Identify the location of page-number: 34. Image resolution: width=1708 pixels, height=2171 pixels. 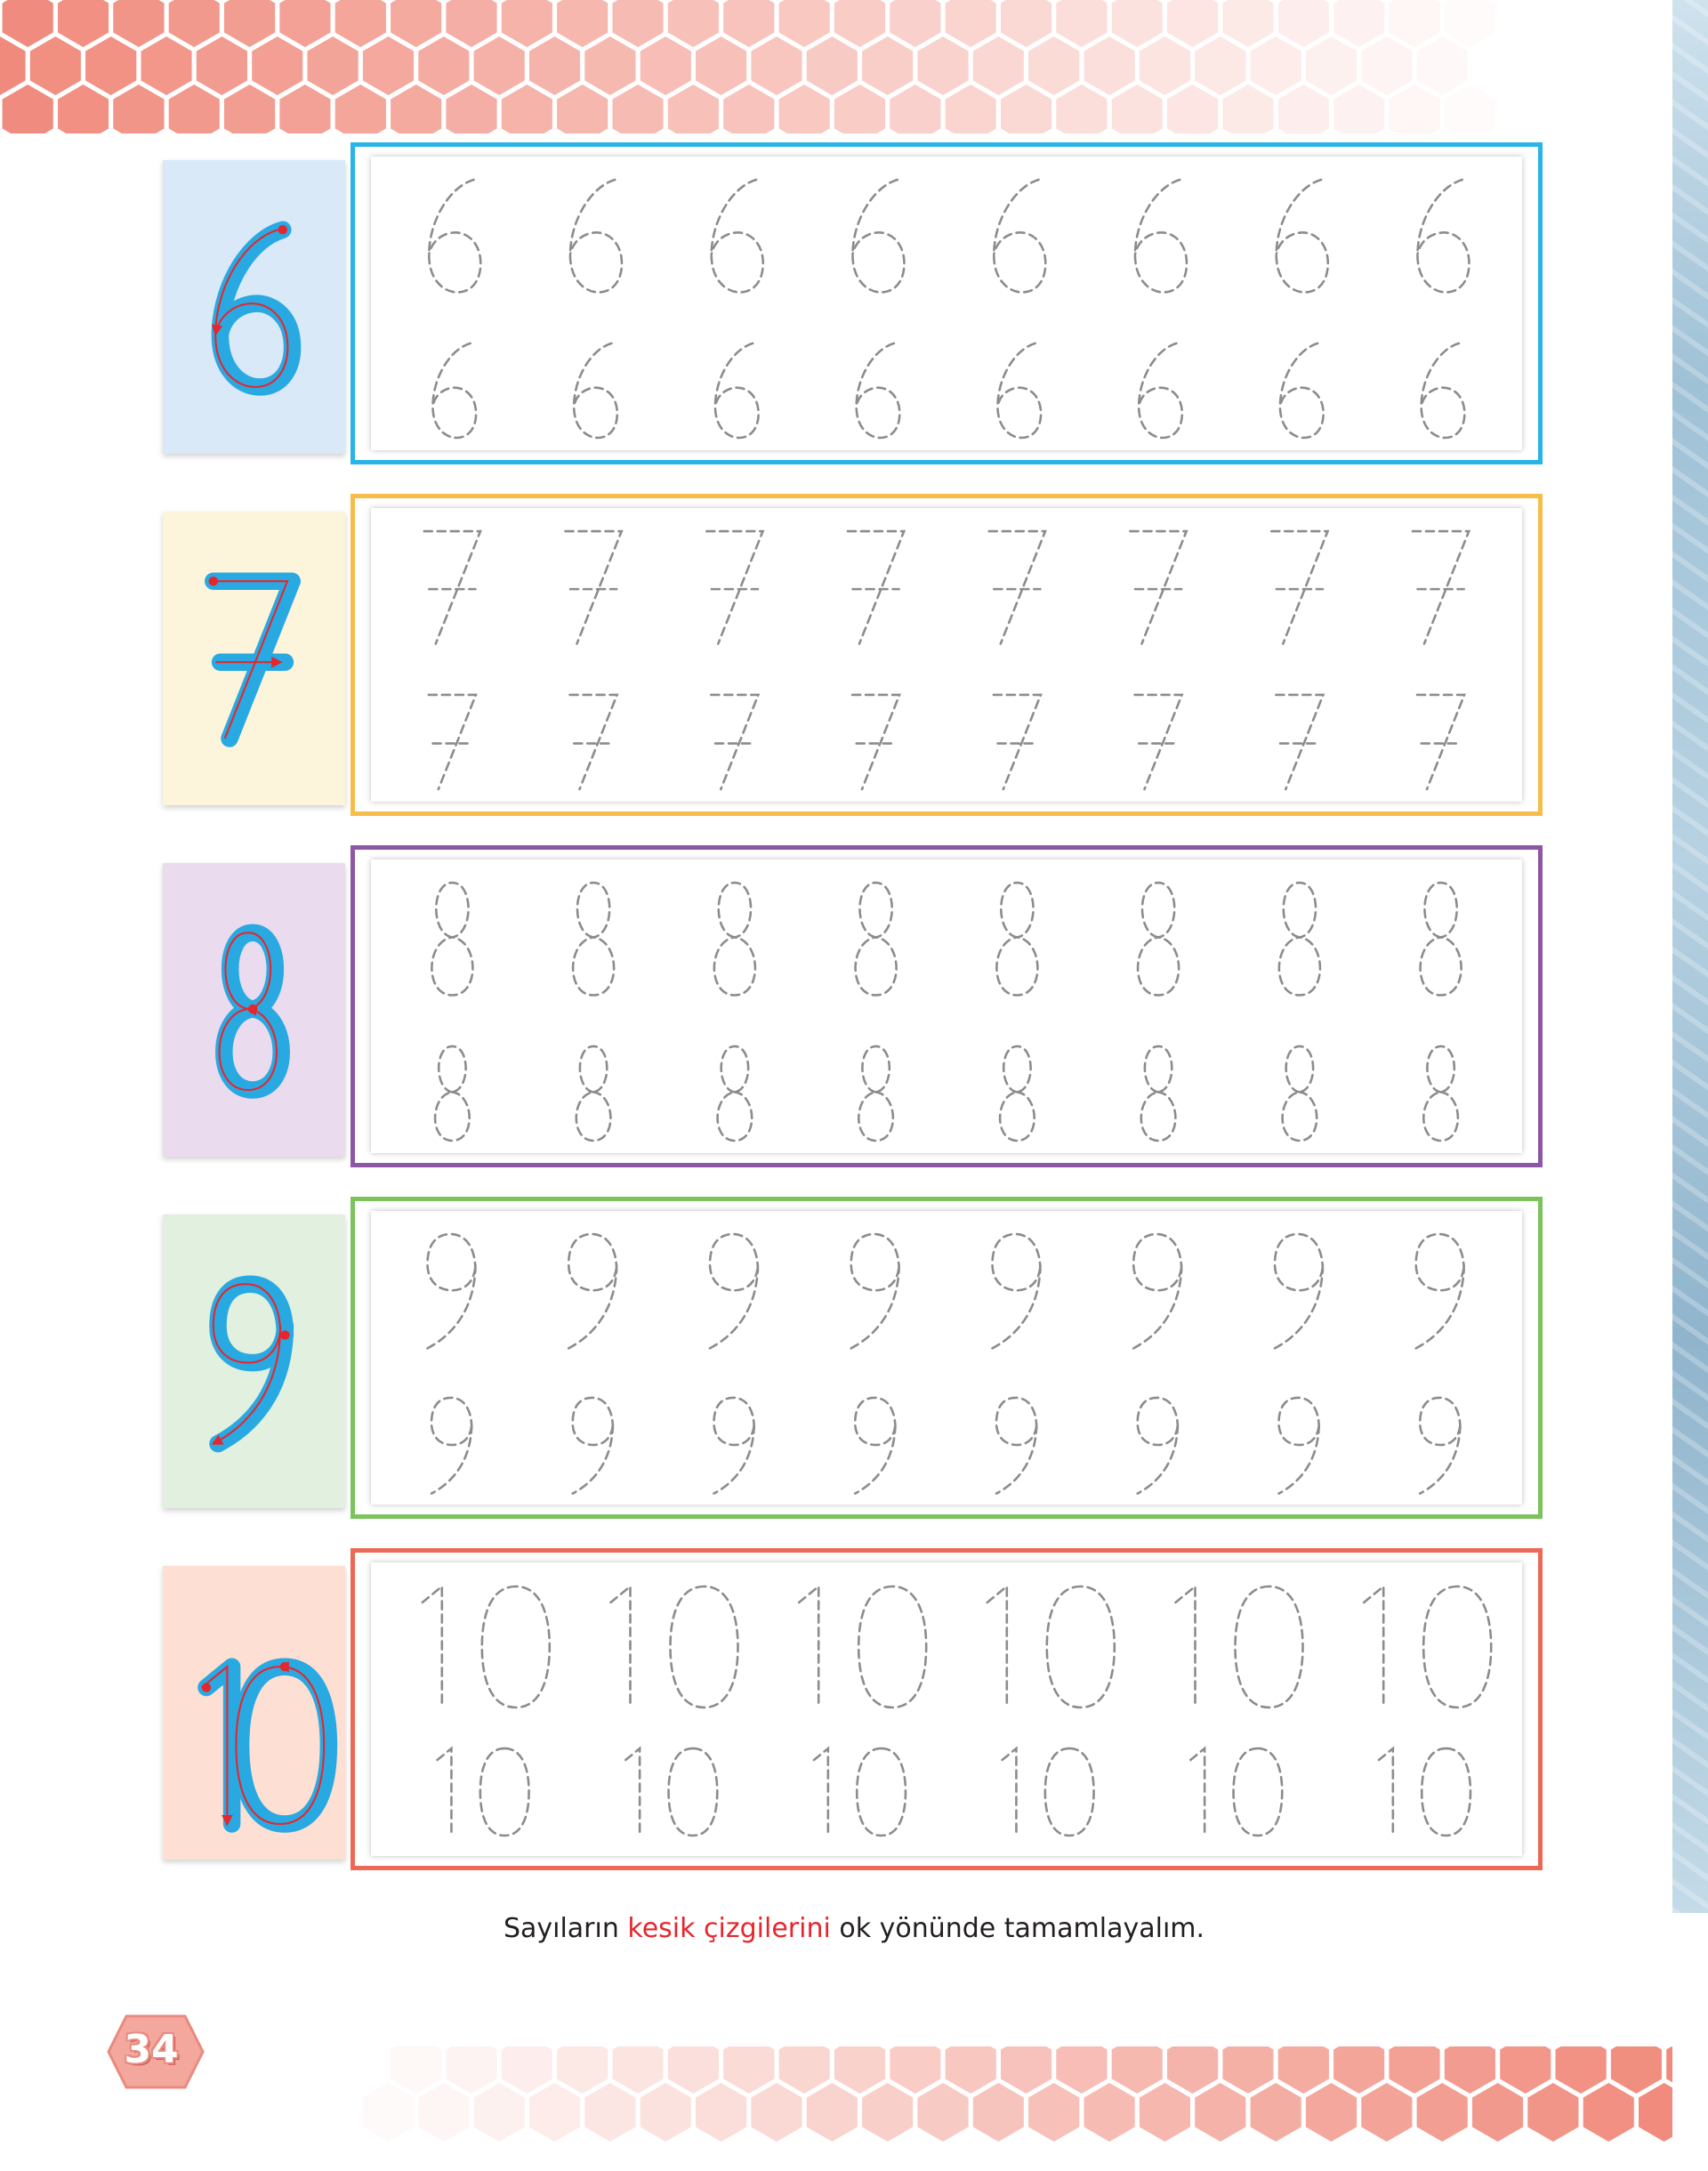
(151, 2049).